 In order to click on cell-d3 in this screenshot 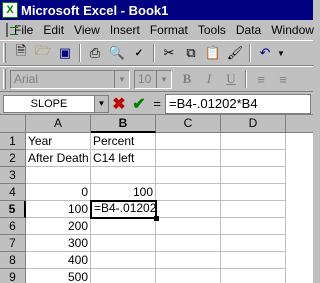, I will do `click(253, 175)`.